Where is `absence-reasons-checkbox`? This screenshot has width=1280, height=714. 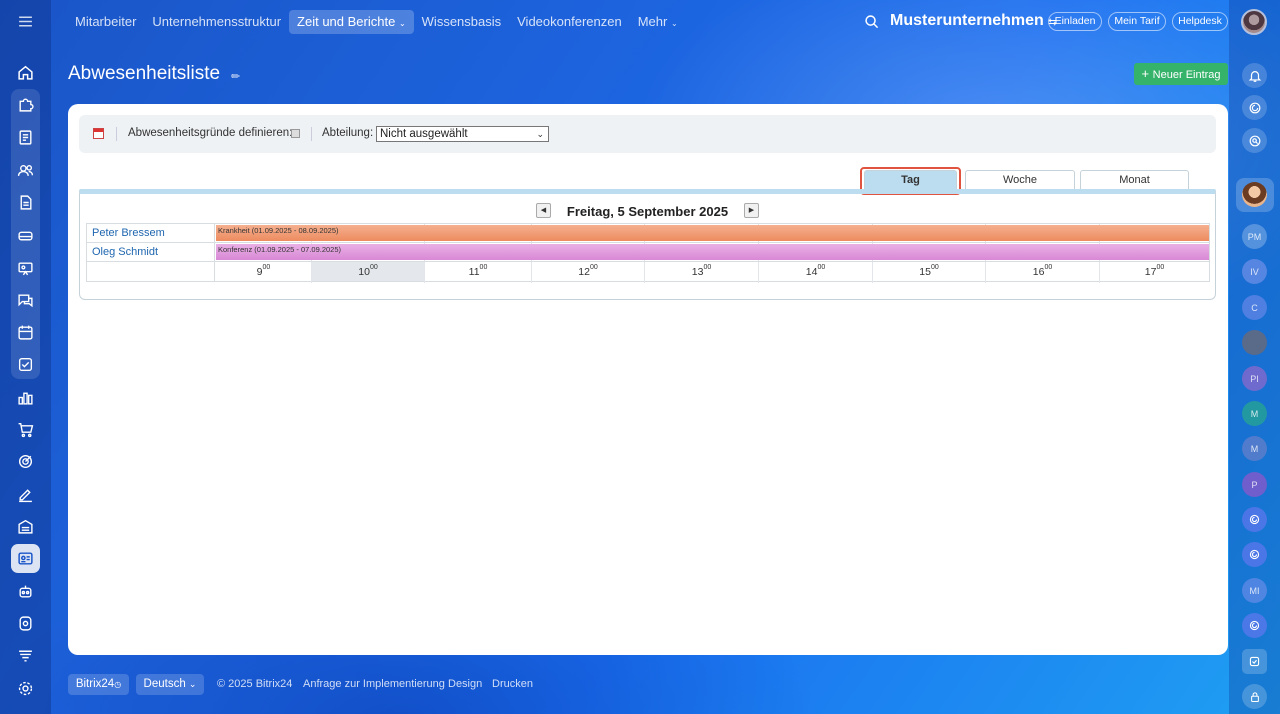
absence-reasons-checkbox is located at coordinates (295, 133).